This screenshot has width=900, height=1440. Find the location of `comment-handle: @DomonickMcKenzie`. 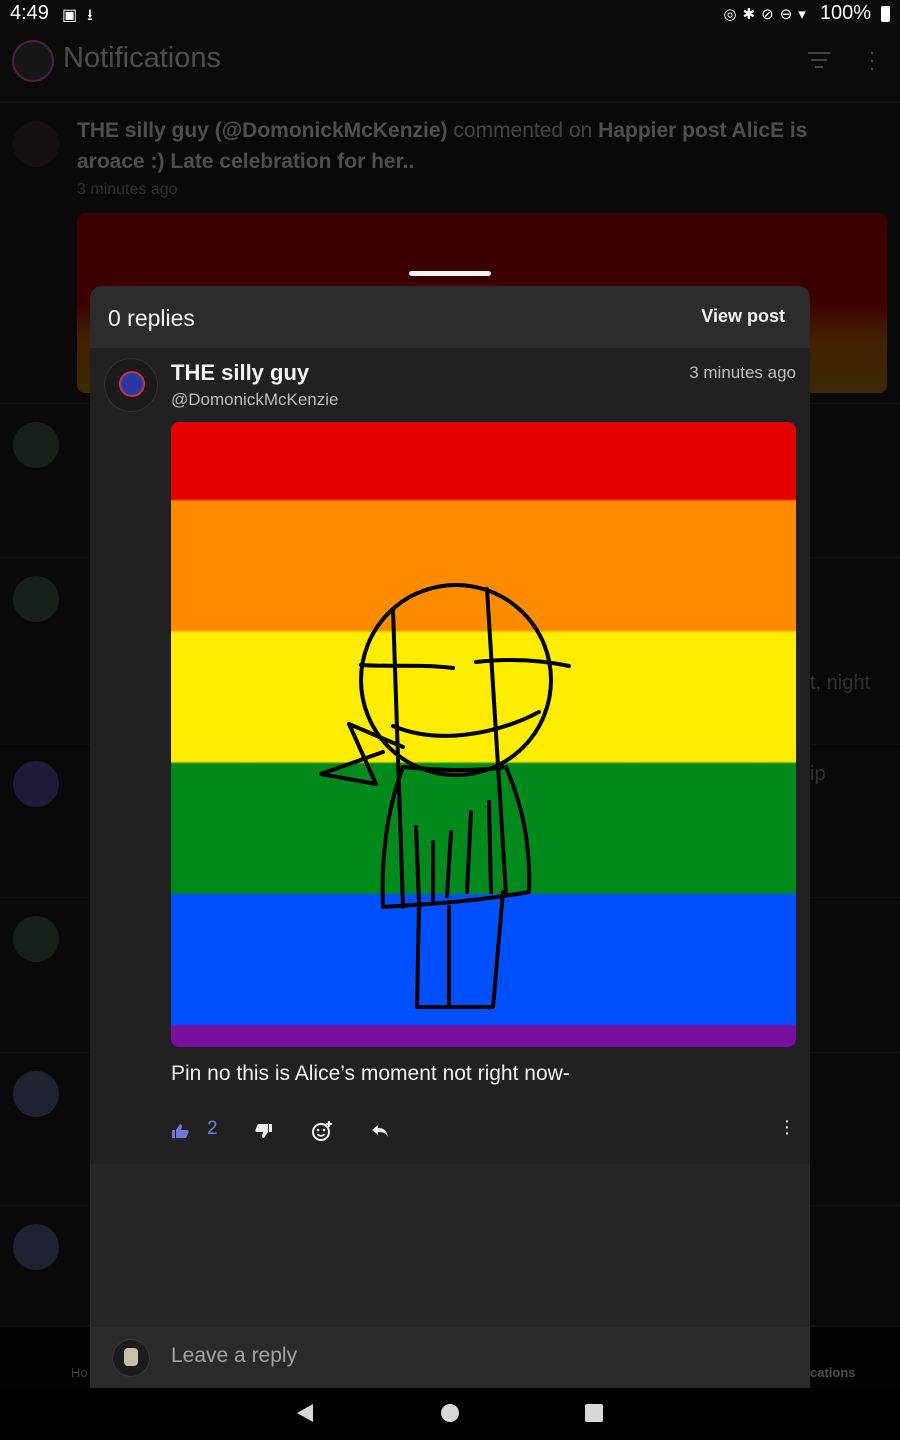

comment-handle: @DomonickMcKenzie is located at coordinates (255, 399).